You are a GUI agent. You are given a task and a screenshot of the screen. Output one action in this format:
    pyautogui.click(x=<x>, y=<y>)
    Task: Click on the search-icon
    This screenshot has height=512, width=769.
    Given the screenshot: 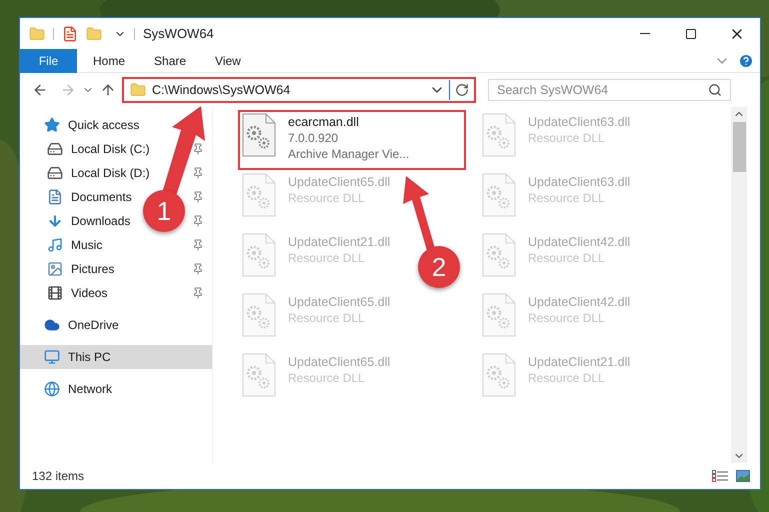 What is the action you would take?
    pyautogui.click(x=715, y=90)
    